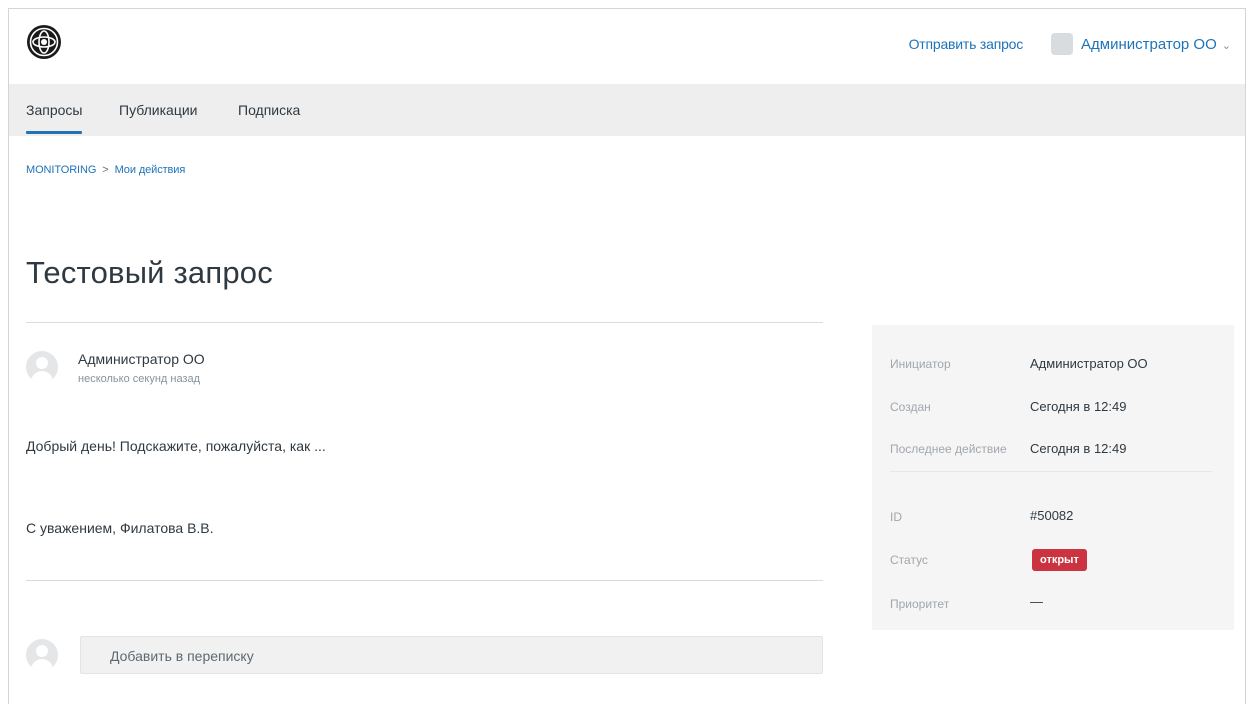 The image size is (1254, 704). Describe the element at coordinates (54, 118) in the screenshot. I see `tab-requests: Запросы` at that location.